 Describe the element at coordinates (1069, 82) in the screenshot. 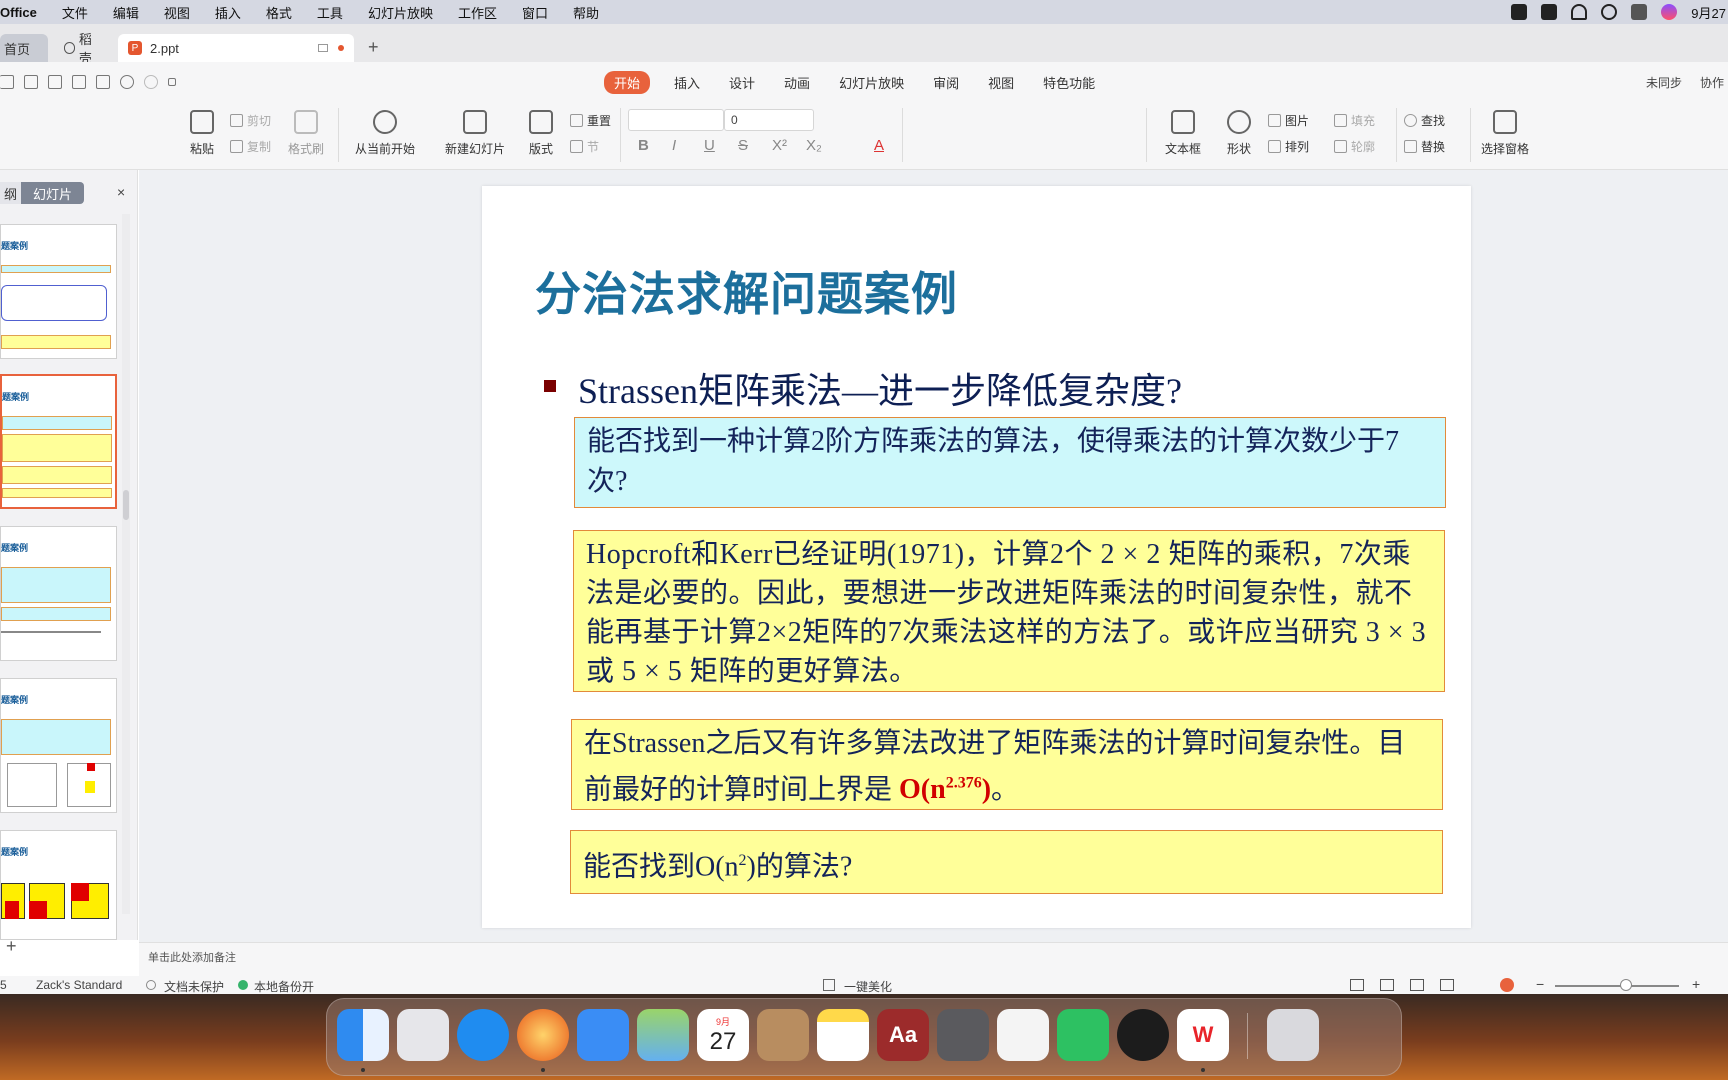

I see `tab-special: 特色功能` at that location.